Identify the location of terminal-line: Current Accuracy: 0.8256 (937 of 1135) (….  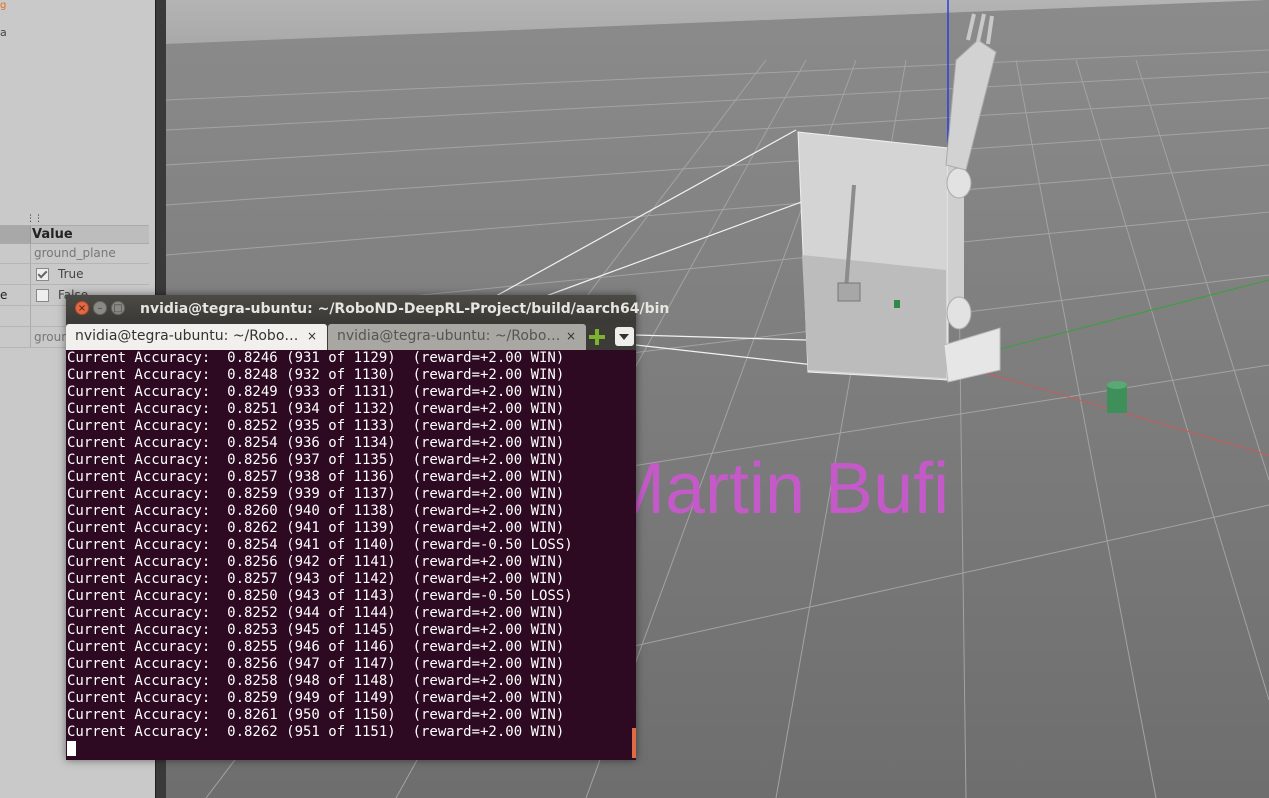
(316, 460).